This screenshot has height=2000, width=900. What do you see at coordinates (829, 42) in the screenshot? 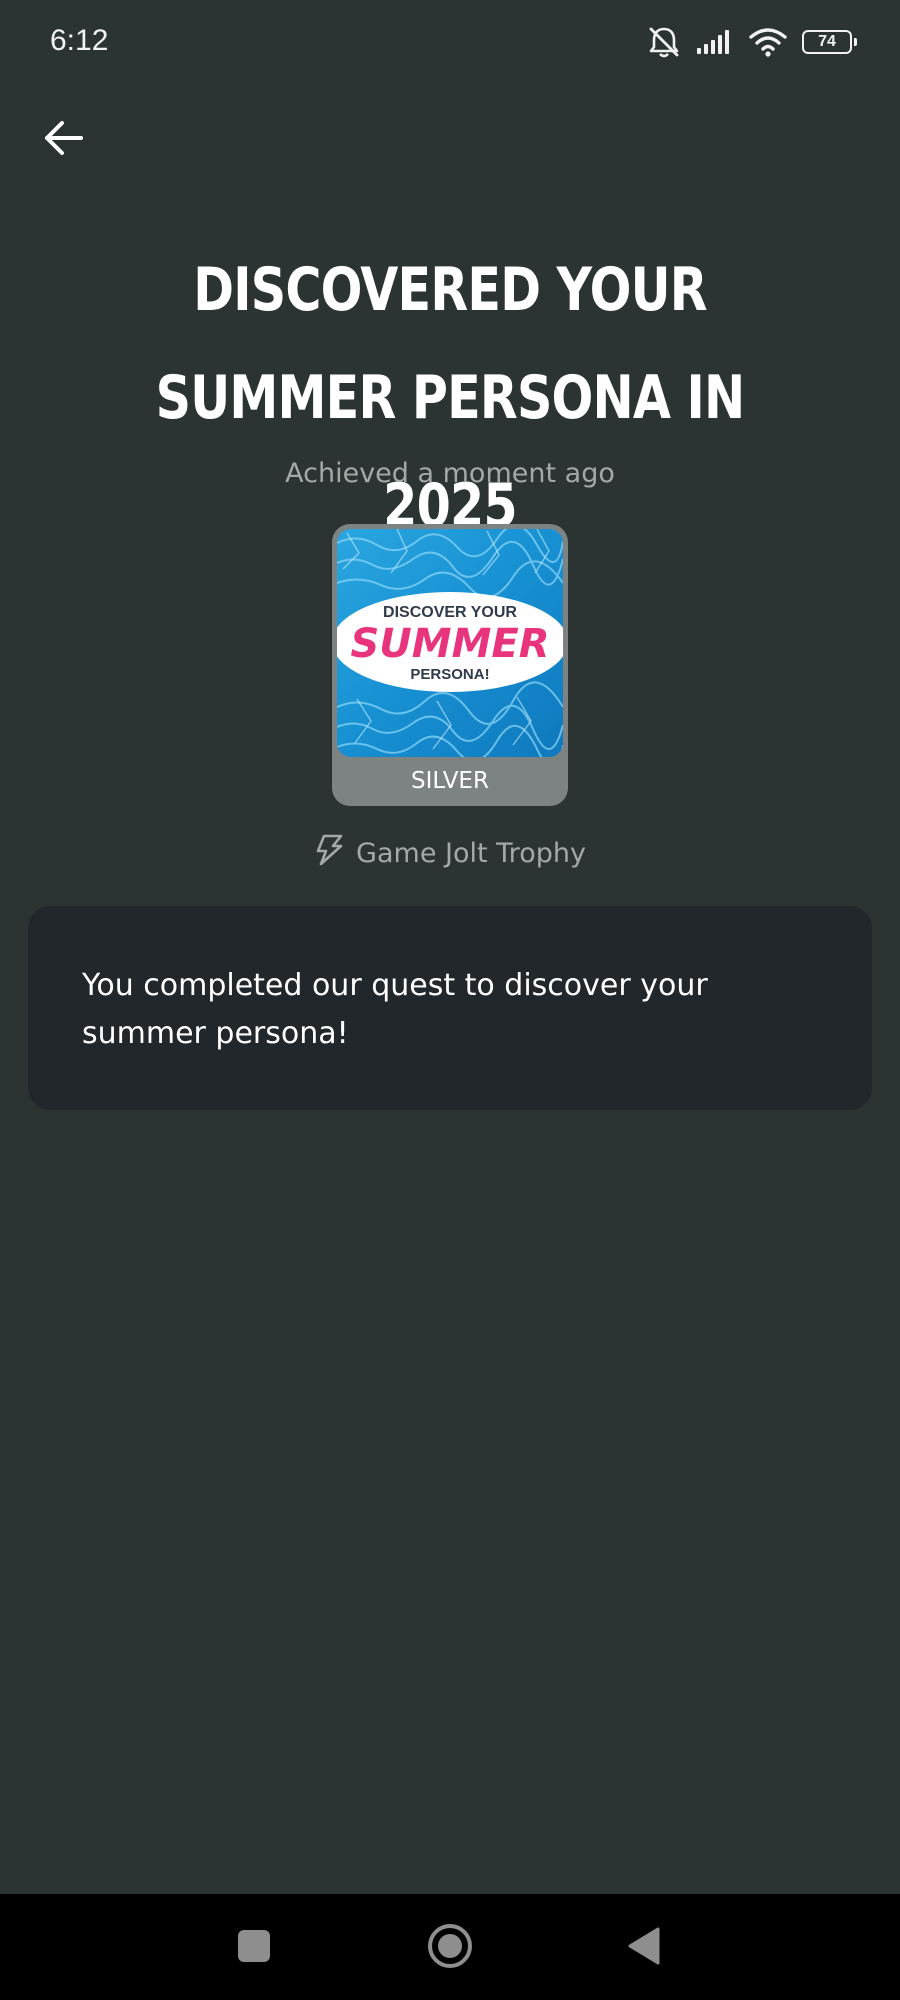
I see `battery-icon: 74` at bounding box center [829, 42].